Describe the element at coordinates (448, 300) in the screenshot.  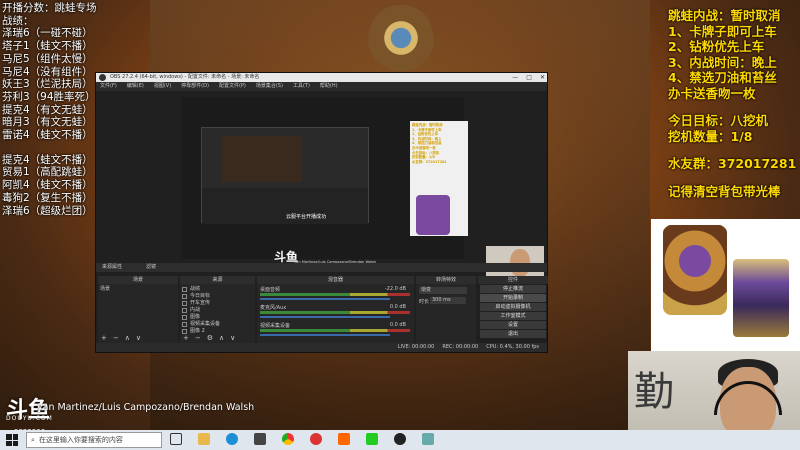
I see `duration-input: 300 ms` at that location.